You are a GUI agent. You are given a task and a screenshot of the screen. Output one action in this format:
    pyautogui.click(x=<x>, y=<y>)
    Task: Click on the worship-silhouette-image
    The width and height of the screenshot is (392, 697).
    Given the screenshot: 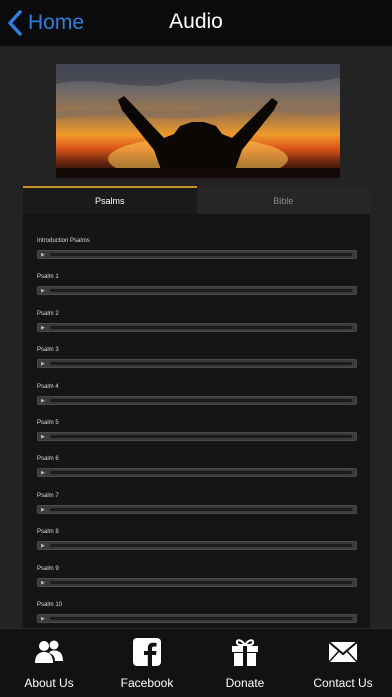 What is the action you would take?
    pyautogui.click(x=198, y=121)
    